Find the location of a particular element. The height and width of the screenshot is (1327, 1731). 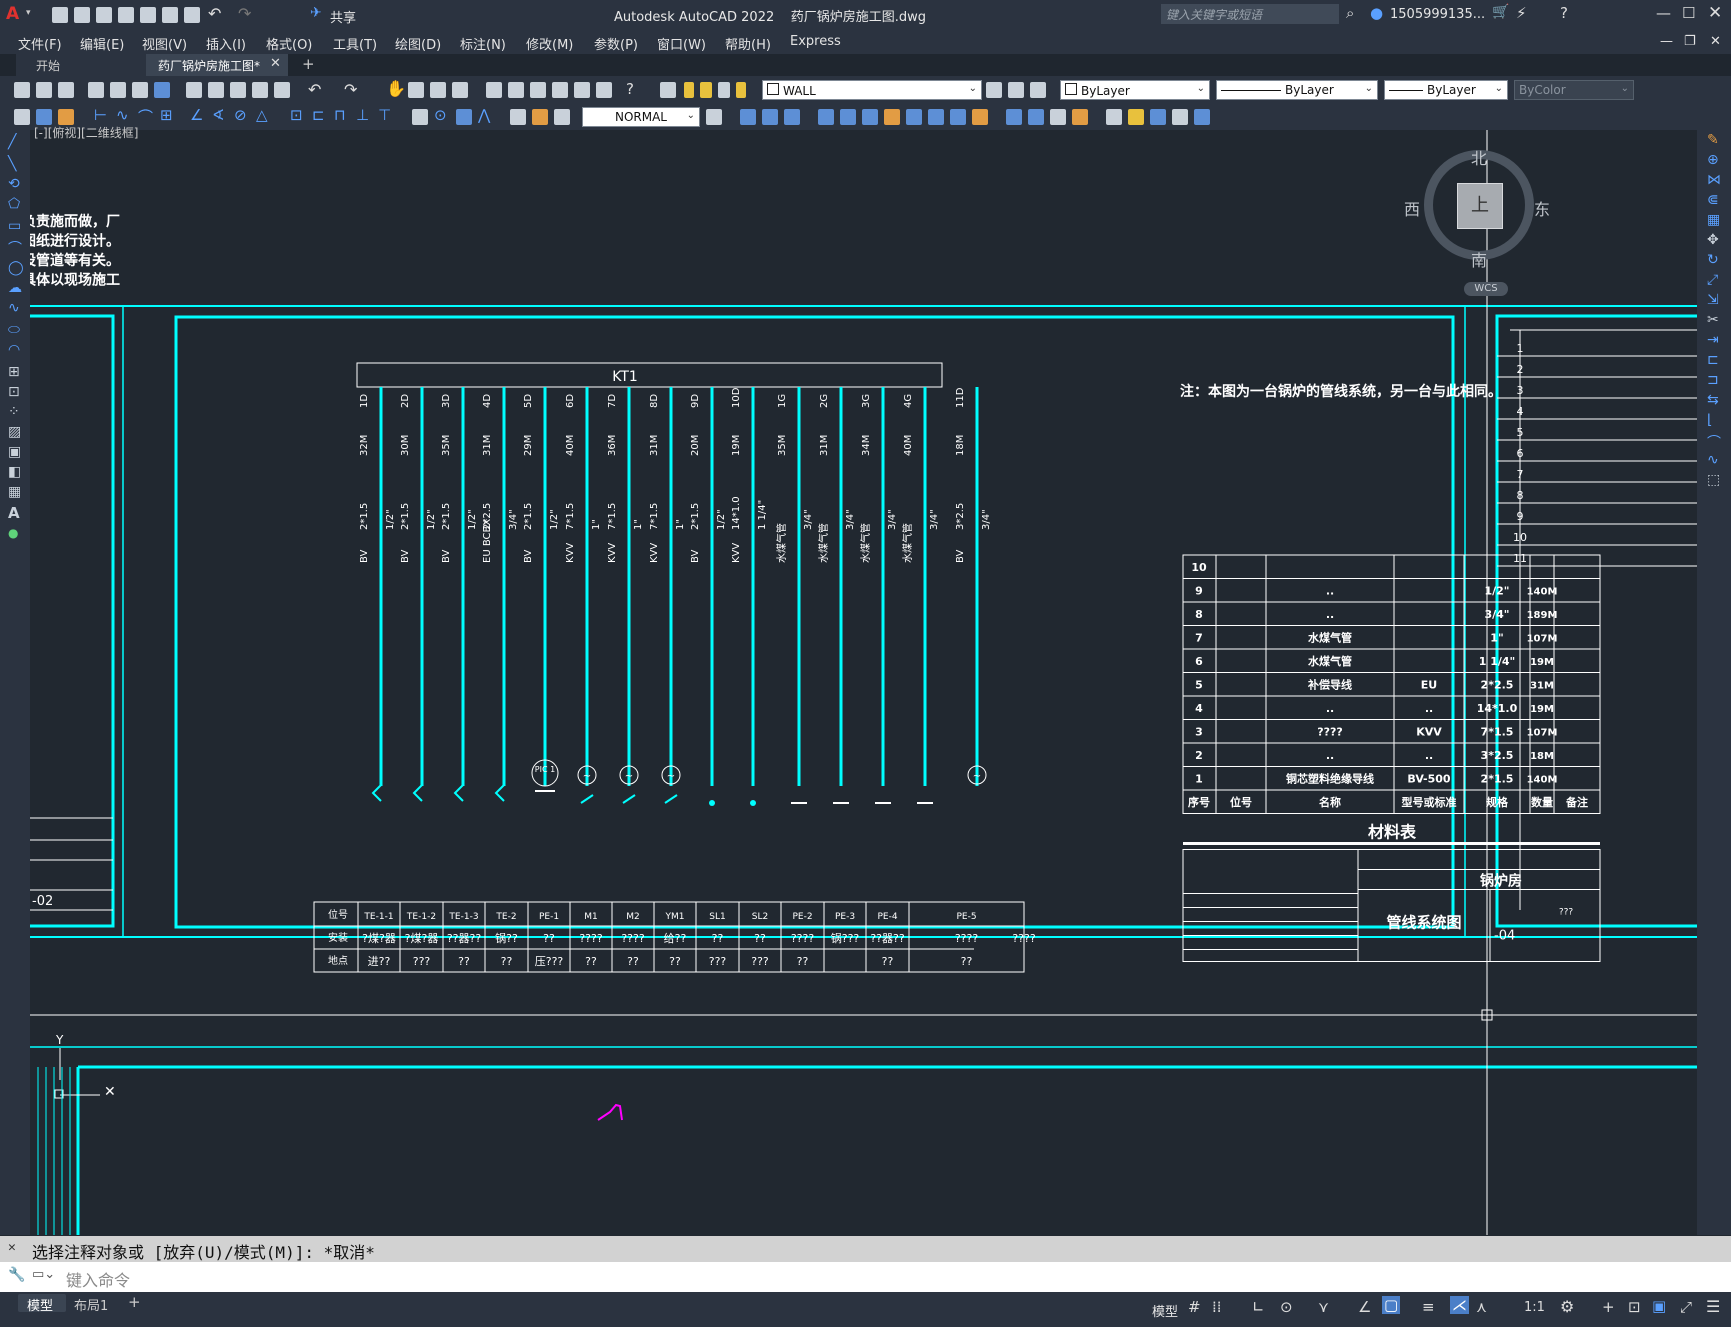

compass-south: 南 is located at coordinates (1479, 259).